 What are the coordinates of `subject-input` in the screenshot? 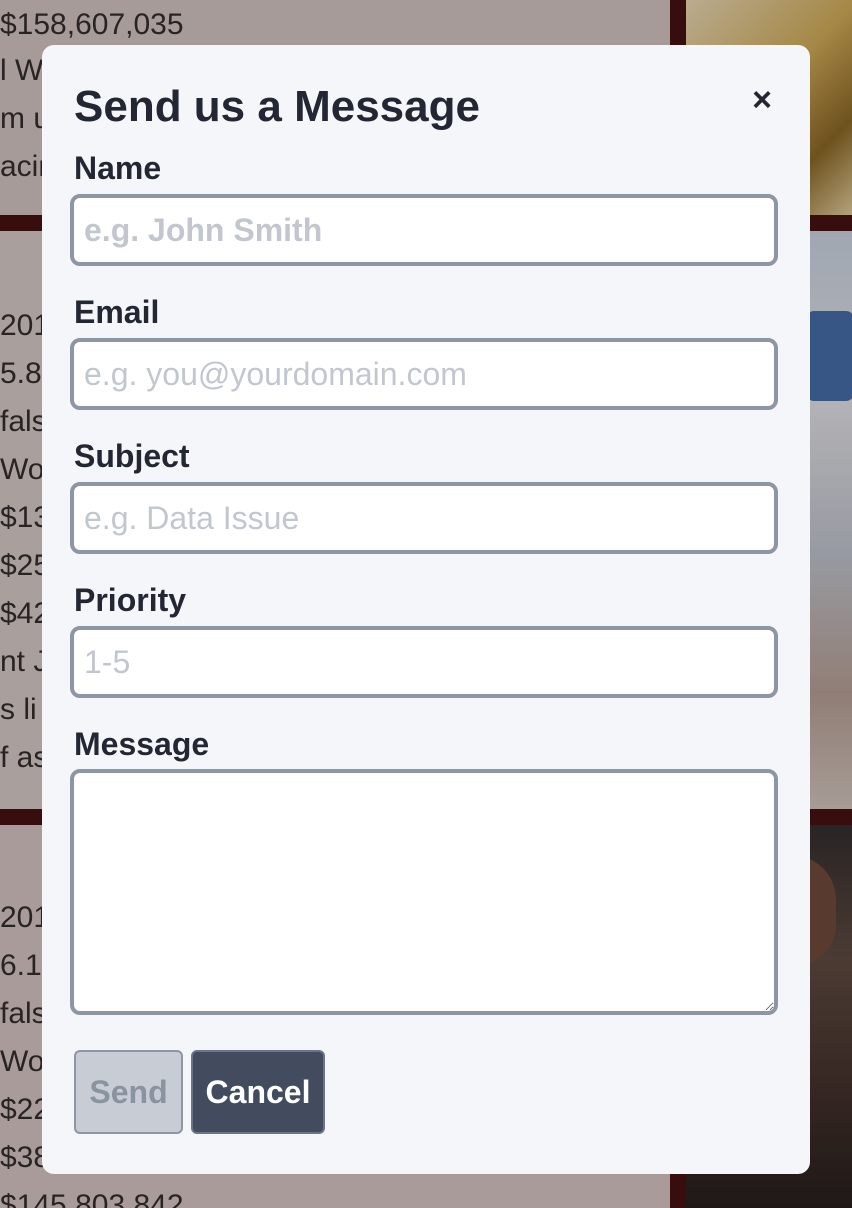 It's located at (424, 518).